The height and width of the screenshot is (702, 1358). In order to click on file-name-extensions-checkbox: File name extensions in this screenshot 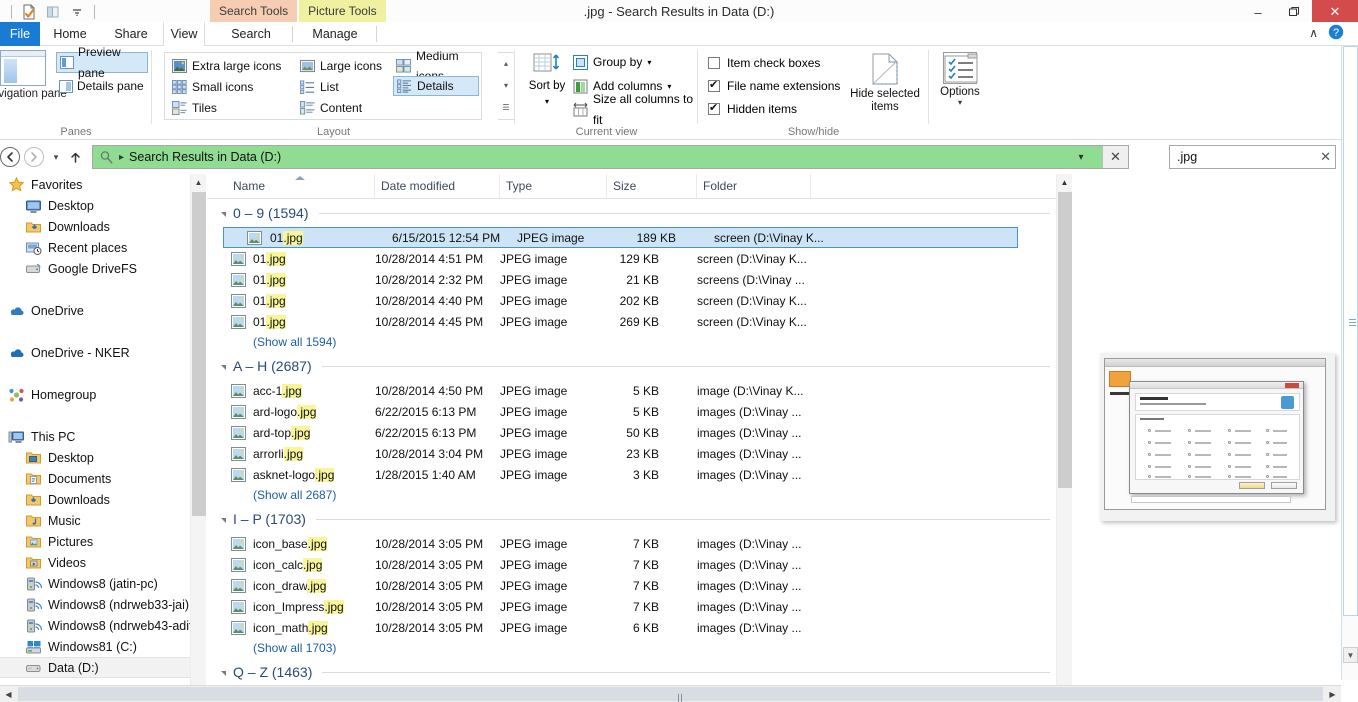, I will do `click(774, 85)`.